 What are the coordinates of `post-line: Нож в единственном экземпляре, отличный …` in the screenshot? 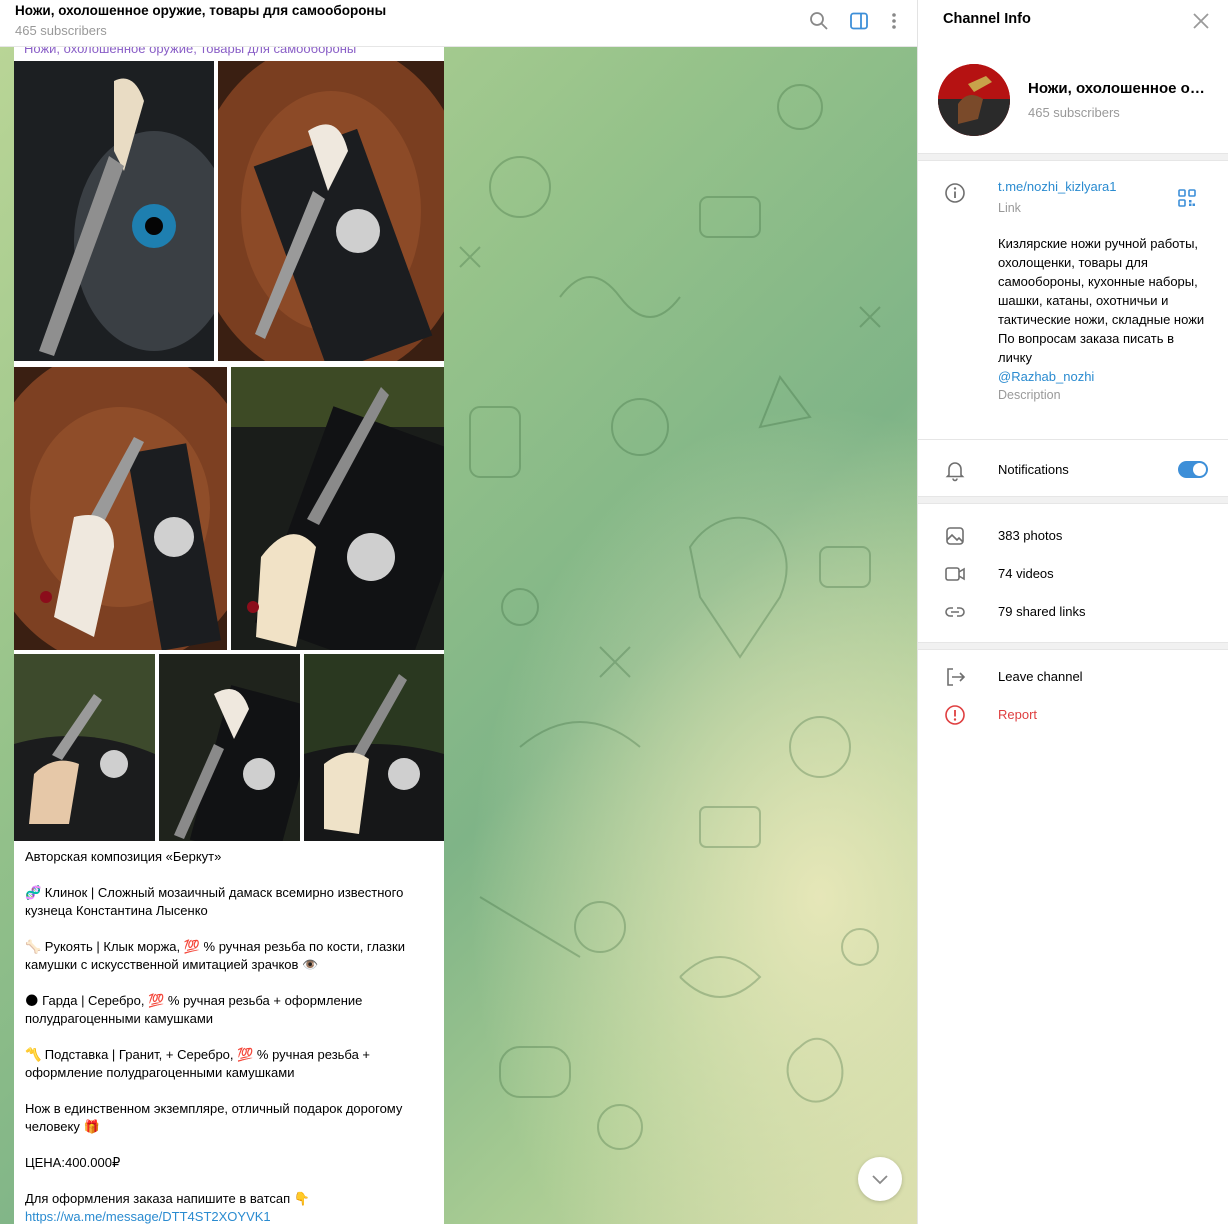 It's located at (214, 1117).